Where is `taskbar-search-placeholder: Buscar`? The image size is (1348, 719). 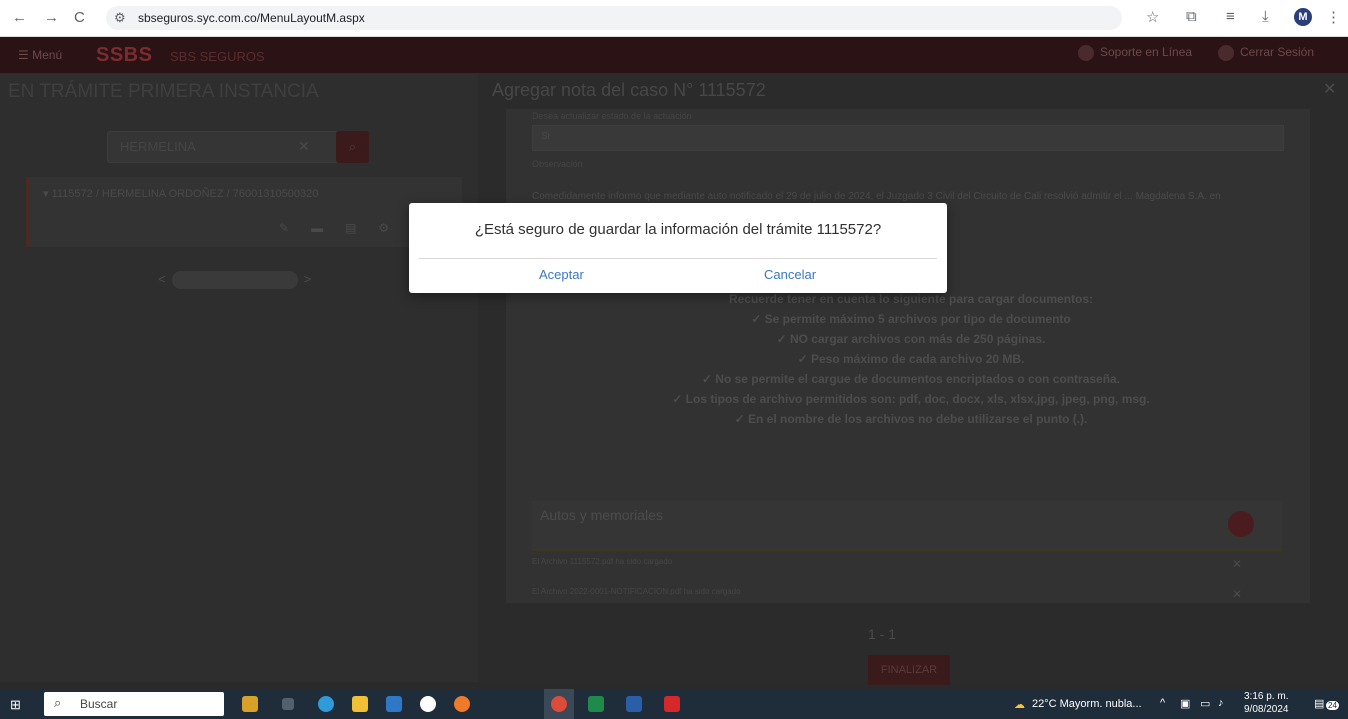
taskbar-search-placeholder: Buscar is located at coordinates (99, 704).